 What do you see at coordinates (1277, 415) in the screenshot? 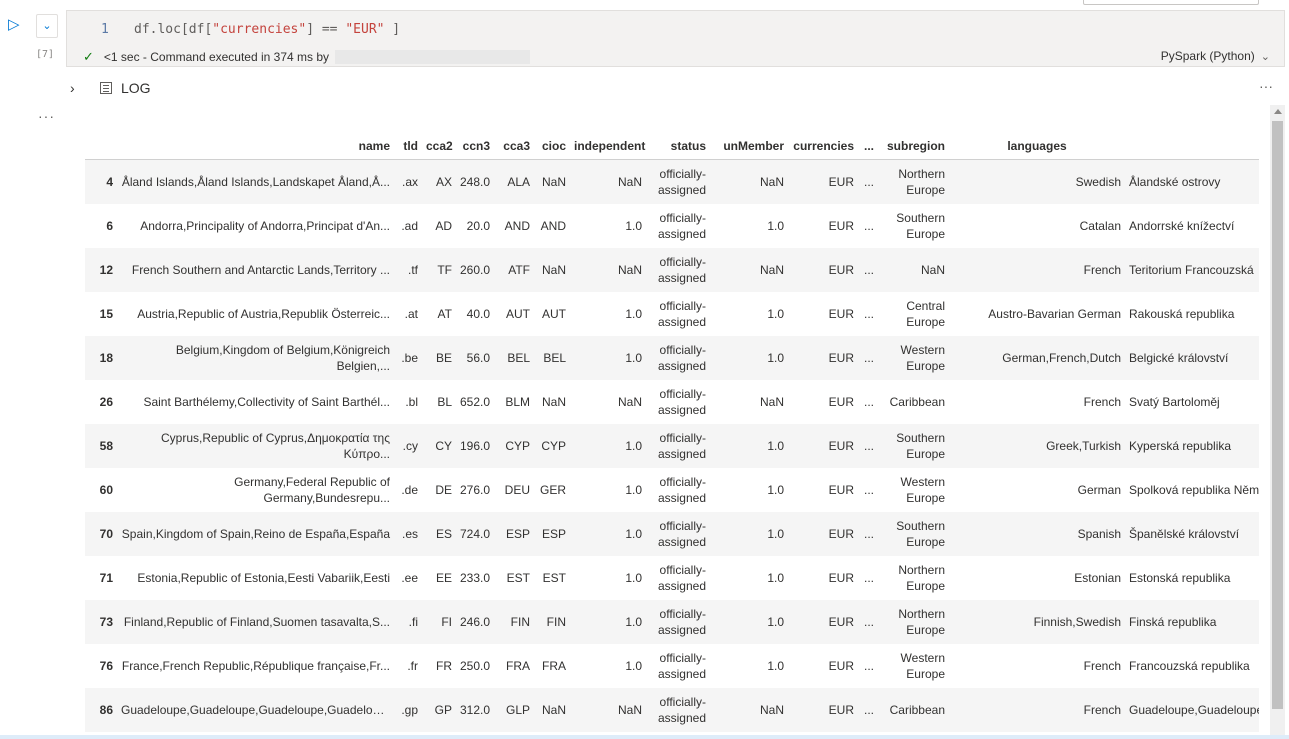
I see `scroll-thumb` at bounding box center [1277, 415].